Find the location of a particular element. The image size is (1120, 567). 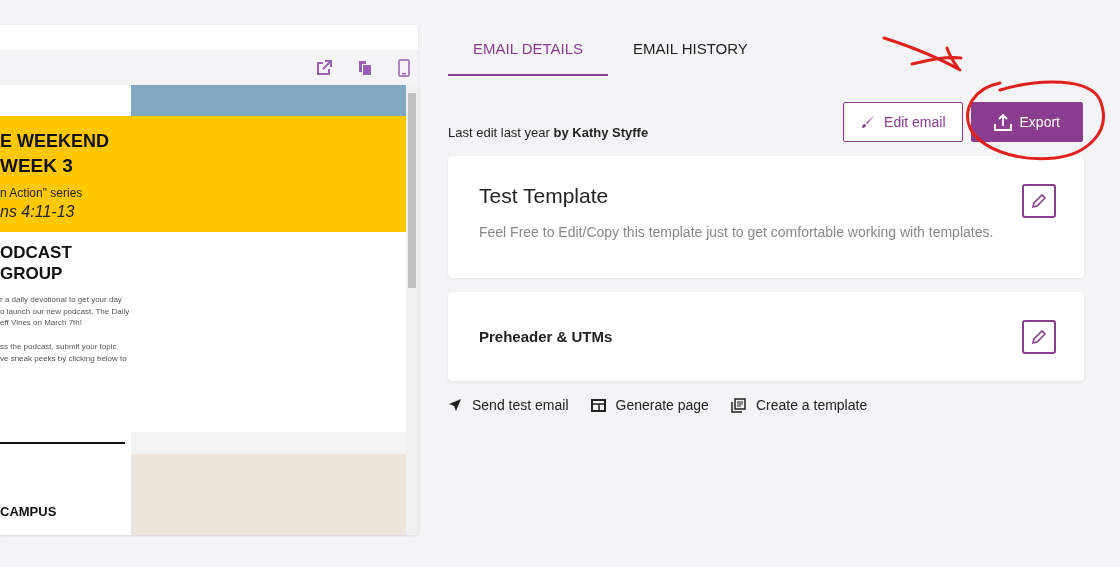

banner-week: WEEK 3 is located at coordinates (36, 166).